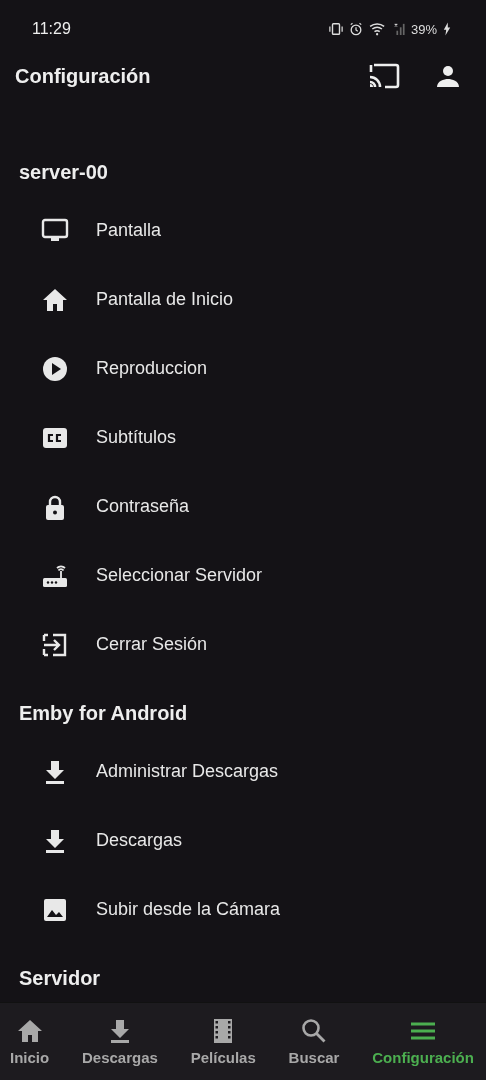 This screenshot has width=486, height=1080. What do you see at coordinates (243, 644) in the screenshot?
I see `settings-item: Cerrar Sesión` at bounding box center [243, 644].